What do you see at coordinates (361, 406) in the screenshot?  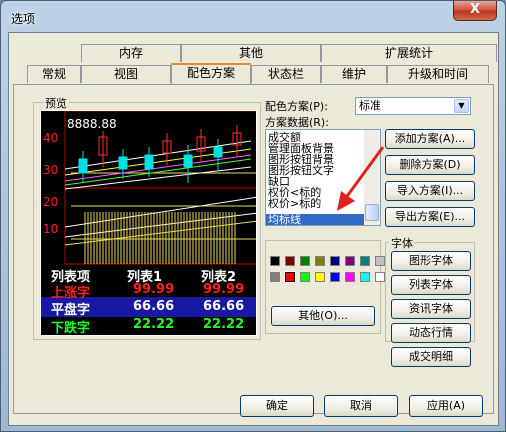 I see `cancel-button: 取消` at bounding box center [361, 406].